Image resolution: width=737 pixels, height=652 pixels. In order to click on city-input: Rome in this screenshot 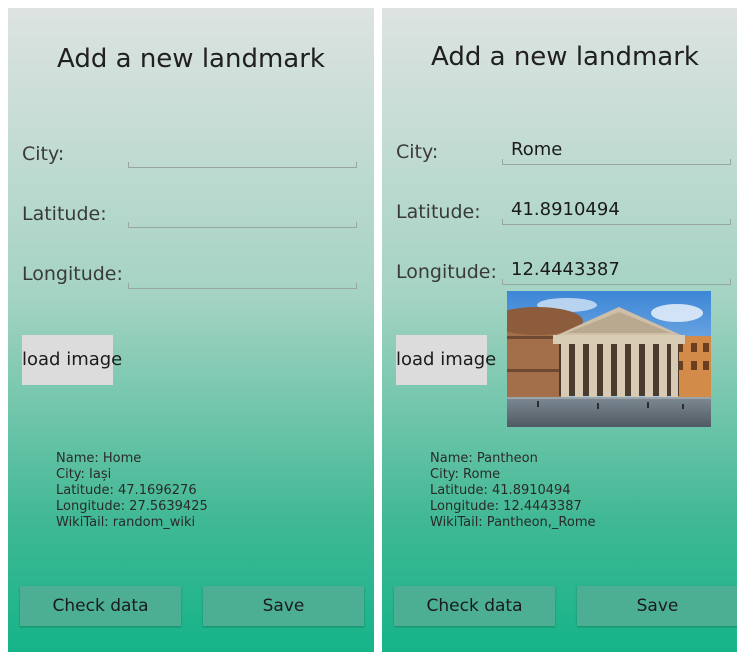, I will do `click(616, 151)`.